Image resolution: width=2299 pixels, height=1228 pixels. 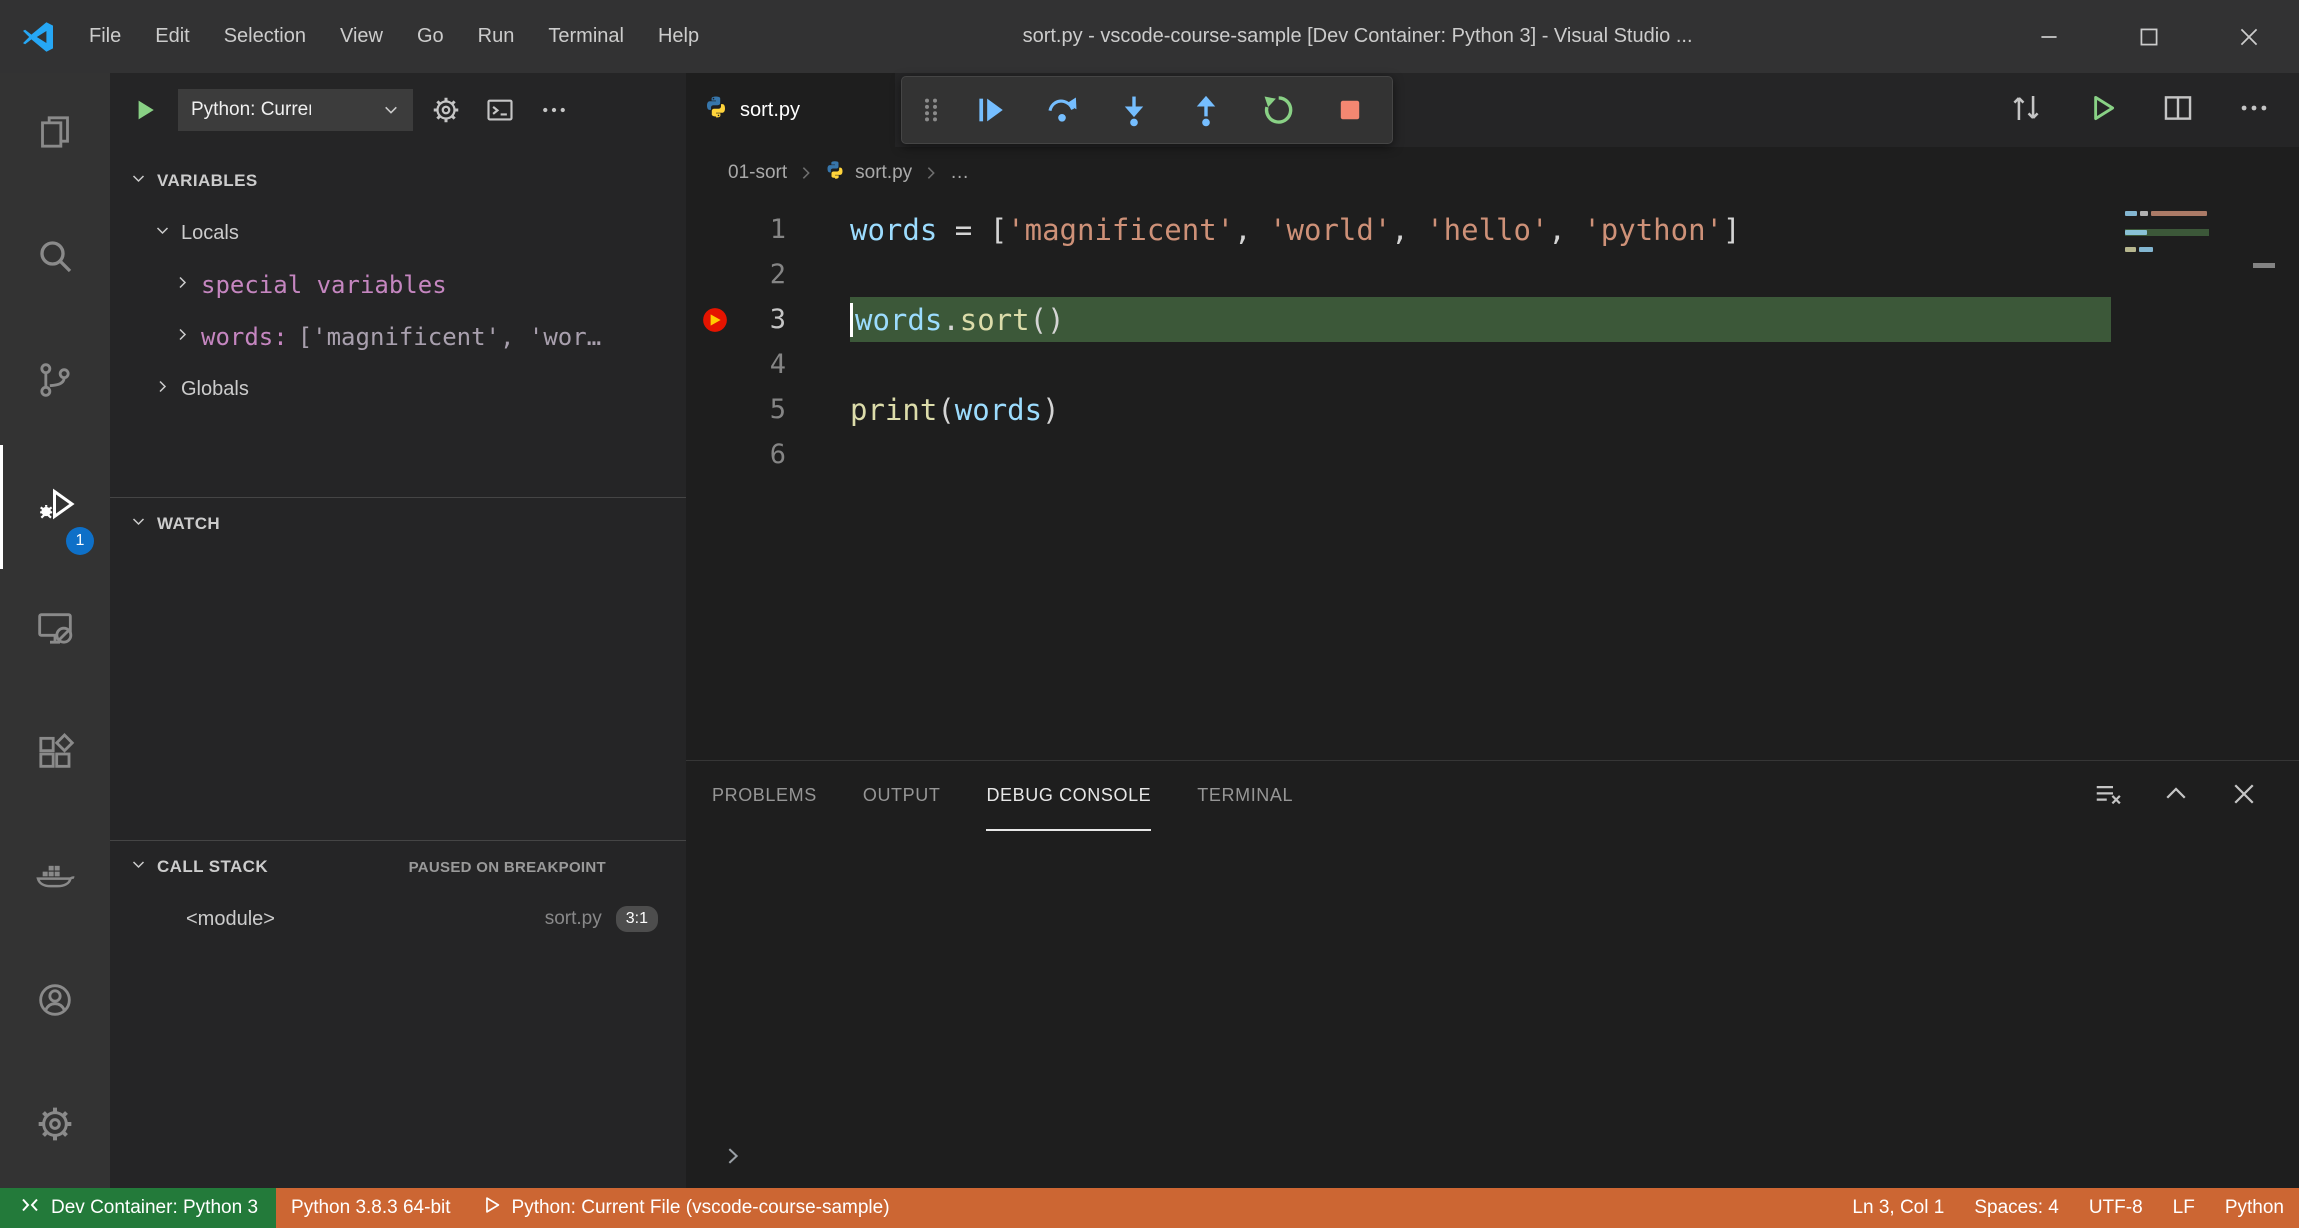 I want to click on menu-go: Go, so click(x=430, y=36).